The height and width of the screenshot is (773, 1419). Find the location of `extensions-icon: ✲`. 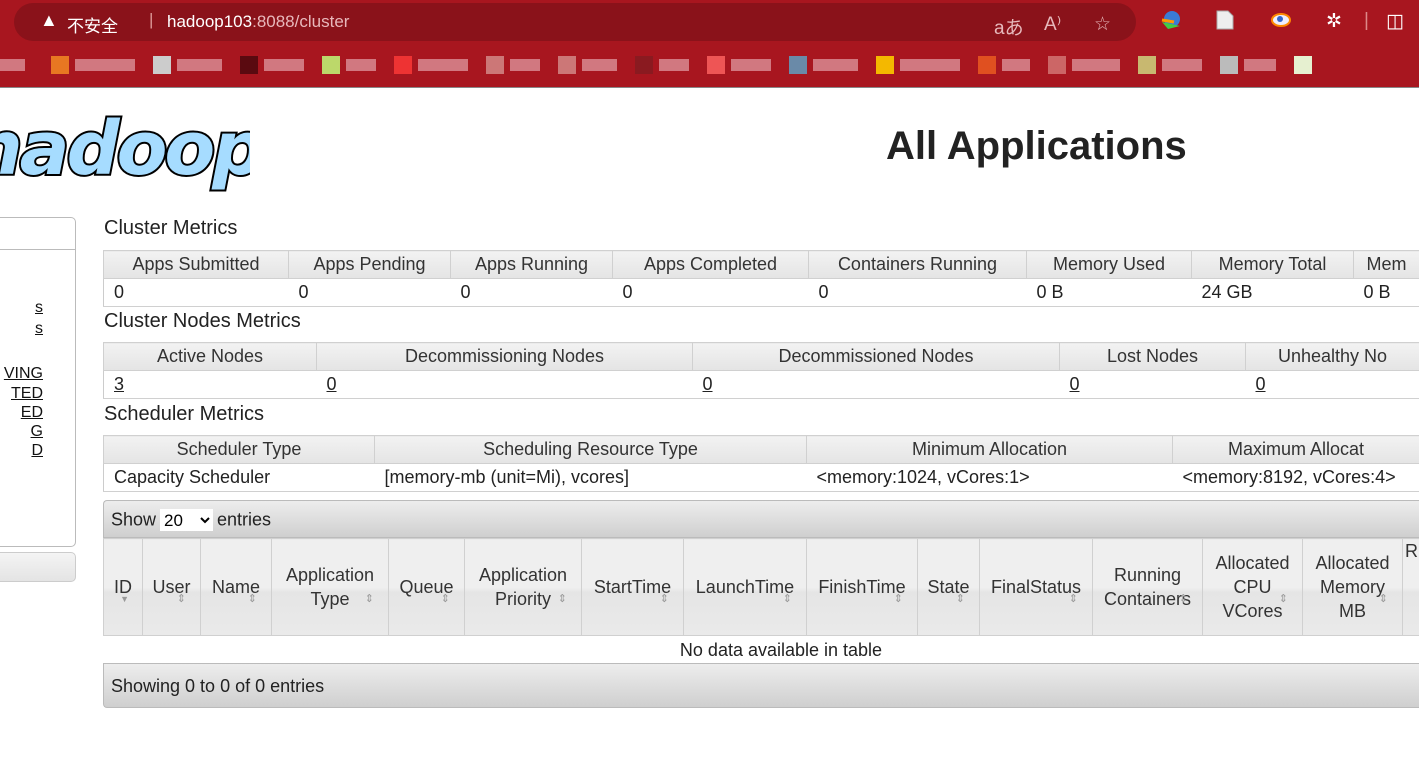

extensions-icon: ✲ is located at coordinates (1334, 21).